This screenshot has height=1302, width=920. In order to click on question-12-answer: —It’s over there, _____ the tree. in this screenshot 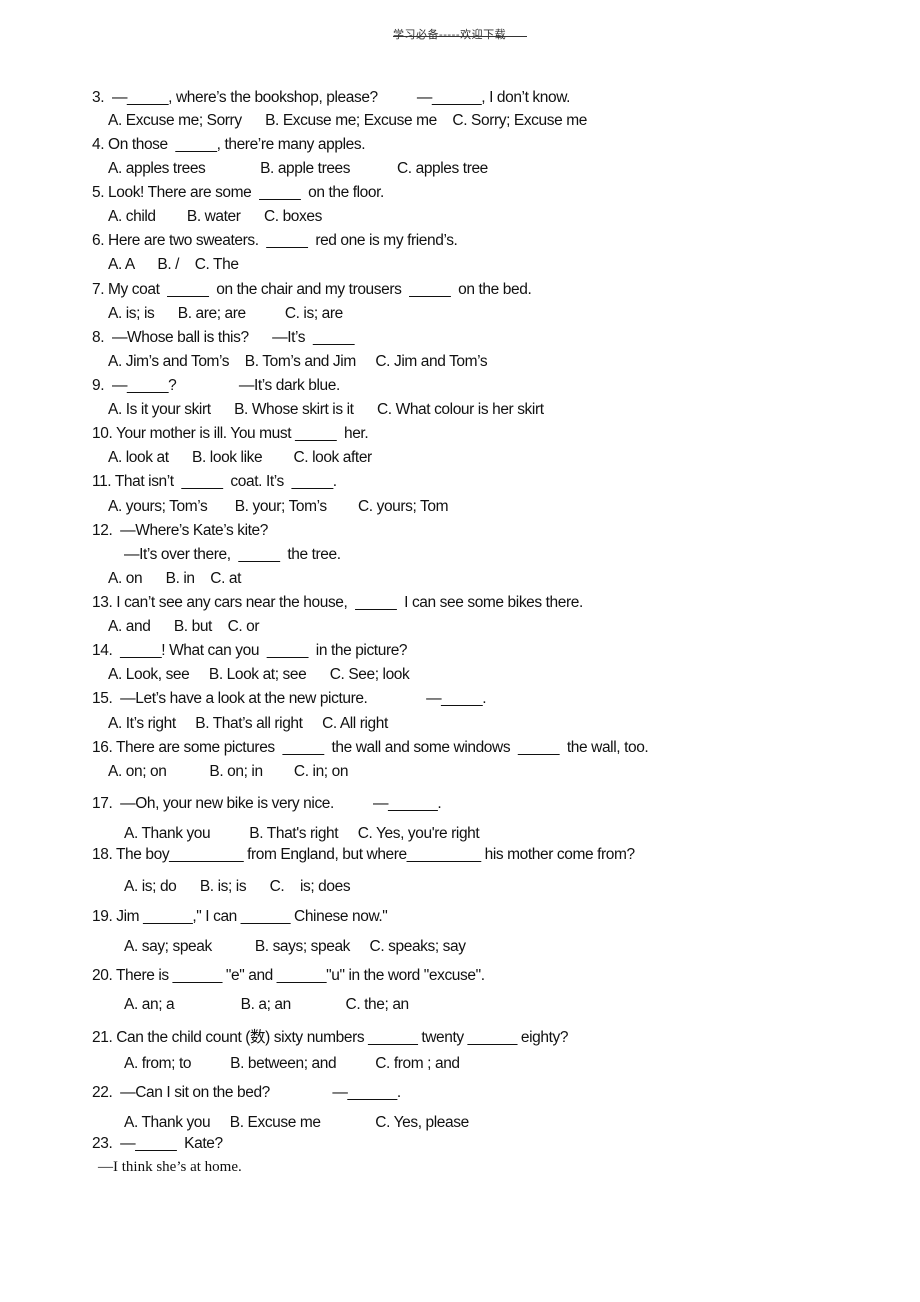, I will do `click(232, 554)`.